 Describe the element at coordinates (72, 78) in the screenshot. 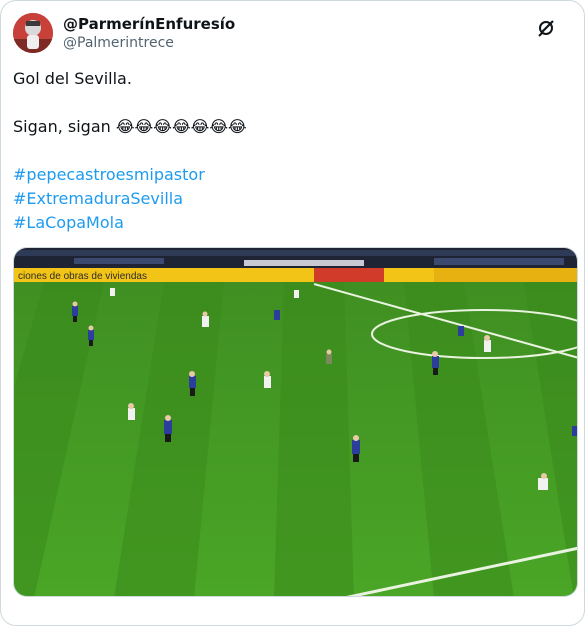

I see `tweet-line-1: Gol del Sevilla.` at that location.